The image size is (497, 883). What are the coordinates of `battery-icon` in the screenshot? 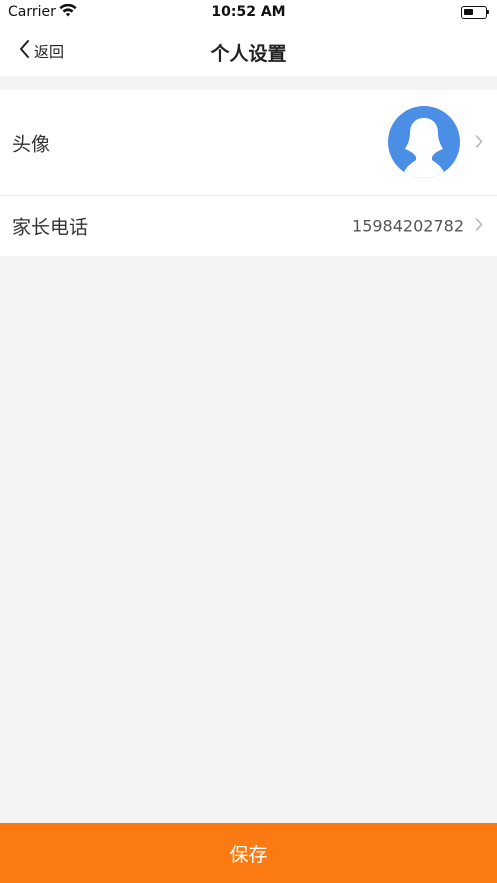 It's located at (475, 12).